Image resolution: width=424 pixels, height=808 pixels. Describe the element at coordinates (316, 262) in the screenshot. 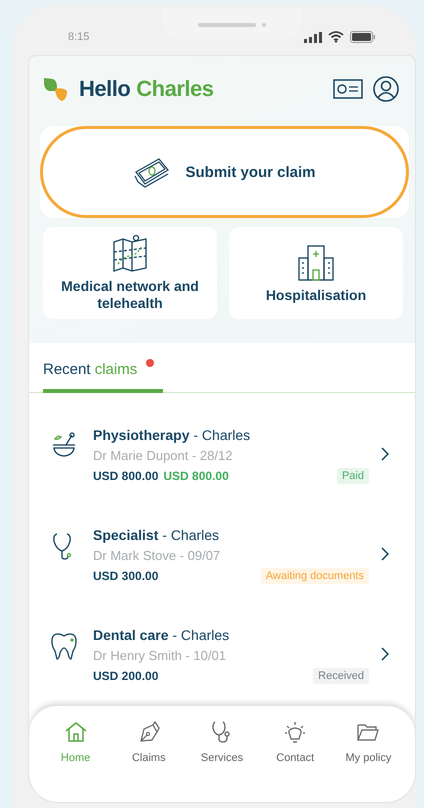

I see `hospital-icon` at that location.